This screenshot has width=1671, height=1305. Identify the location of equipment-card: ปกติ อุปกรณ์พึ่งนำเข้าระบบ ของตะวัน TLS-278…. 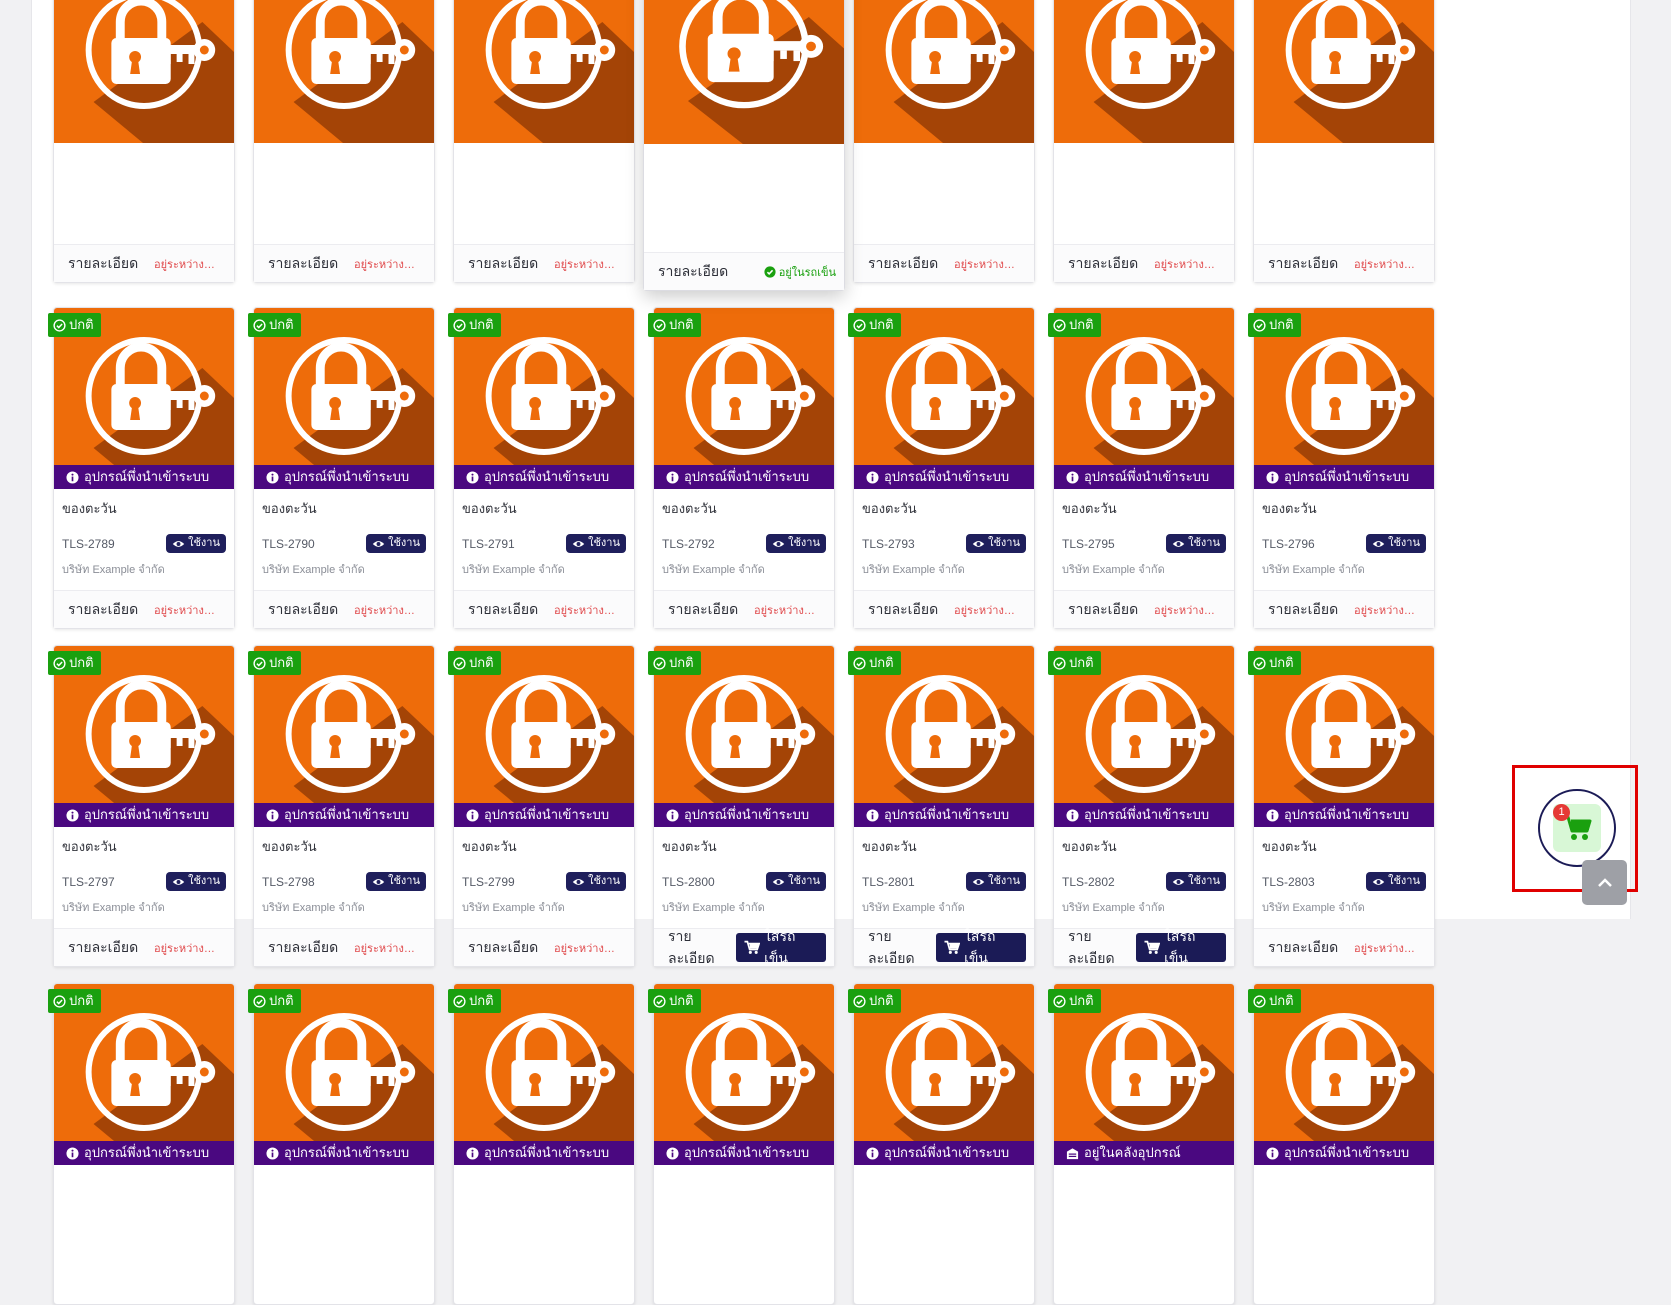
(141, 468).